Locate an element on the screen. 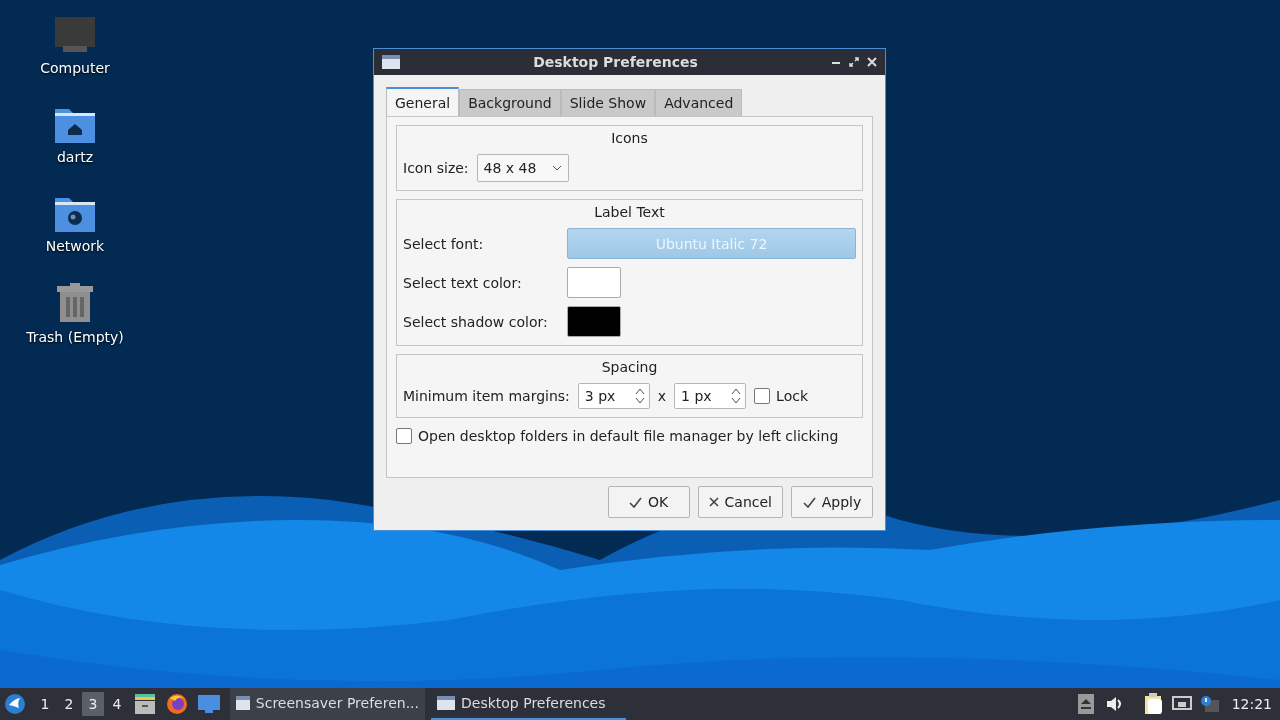 The height and width of the screenshot is (720, 1280). checkbox-label: Lock is located at coordinates (792, 396).